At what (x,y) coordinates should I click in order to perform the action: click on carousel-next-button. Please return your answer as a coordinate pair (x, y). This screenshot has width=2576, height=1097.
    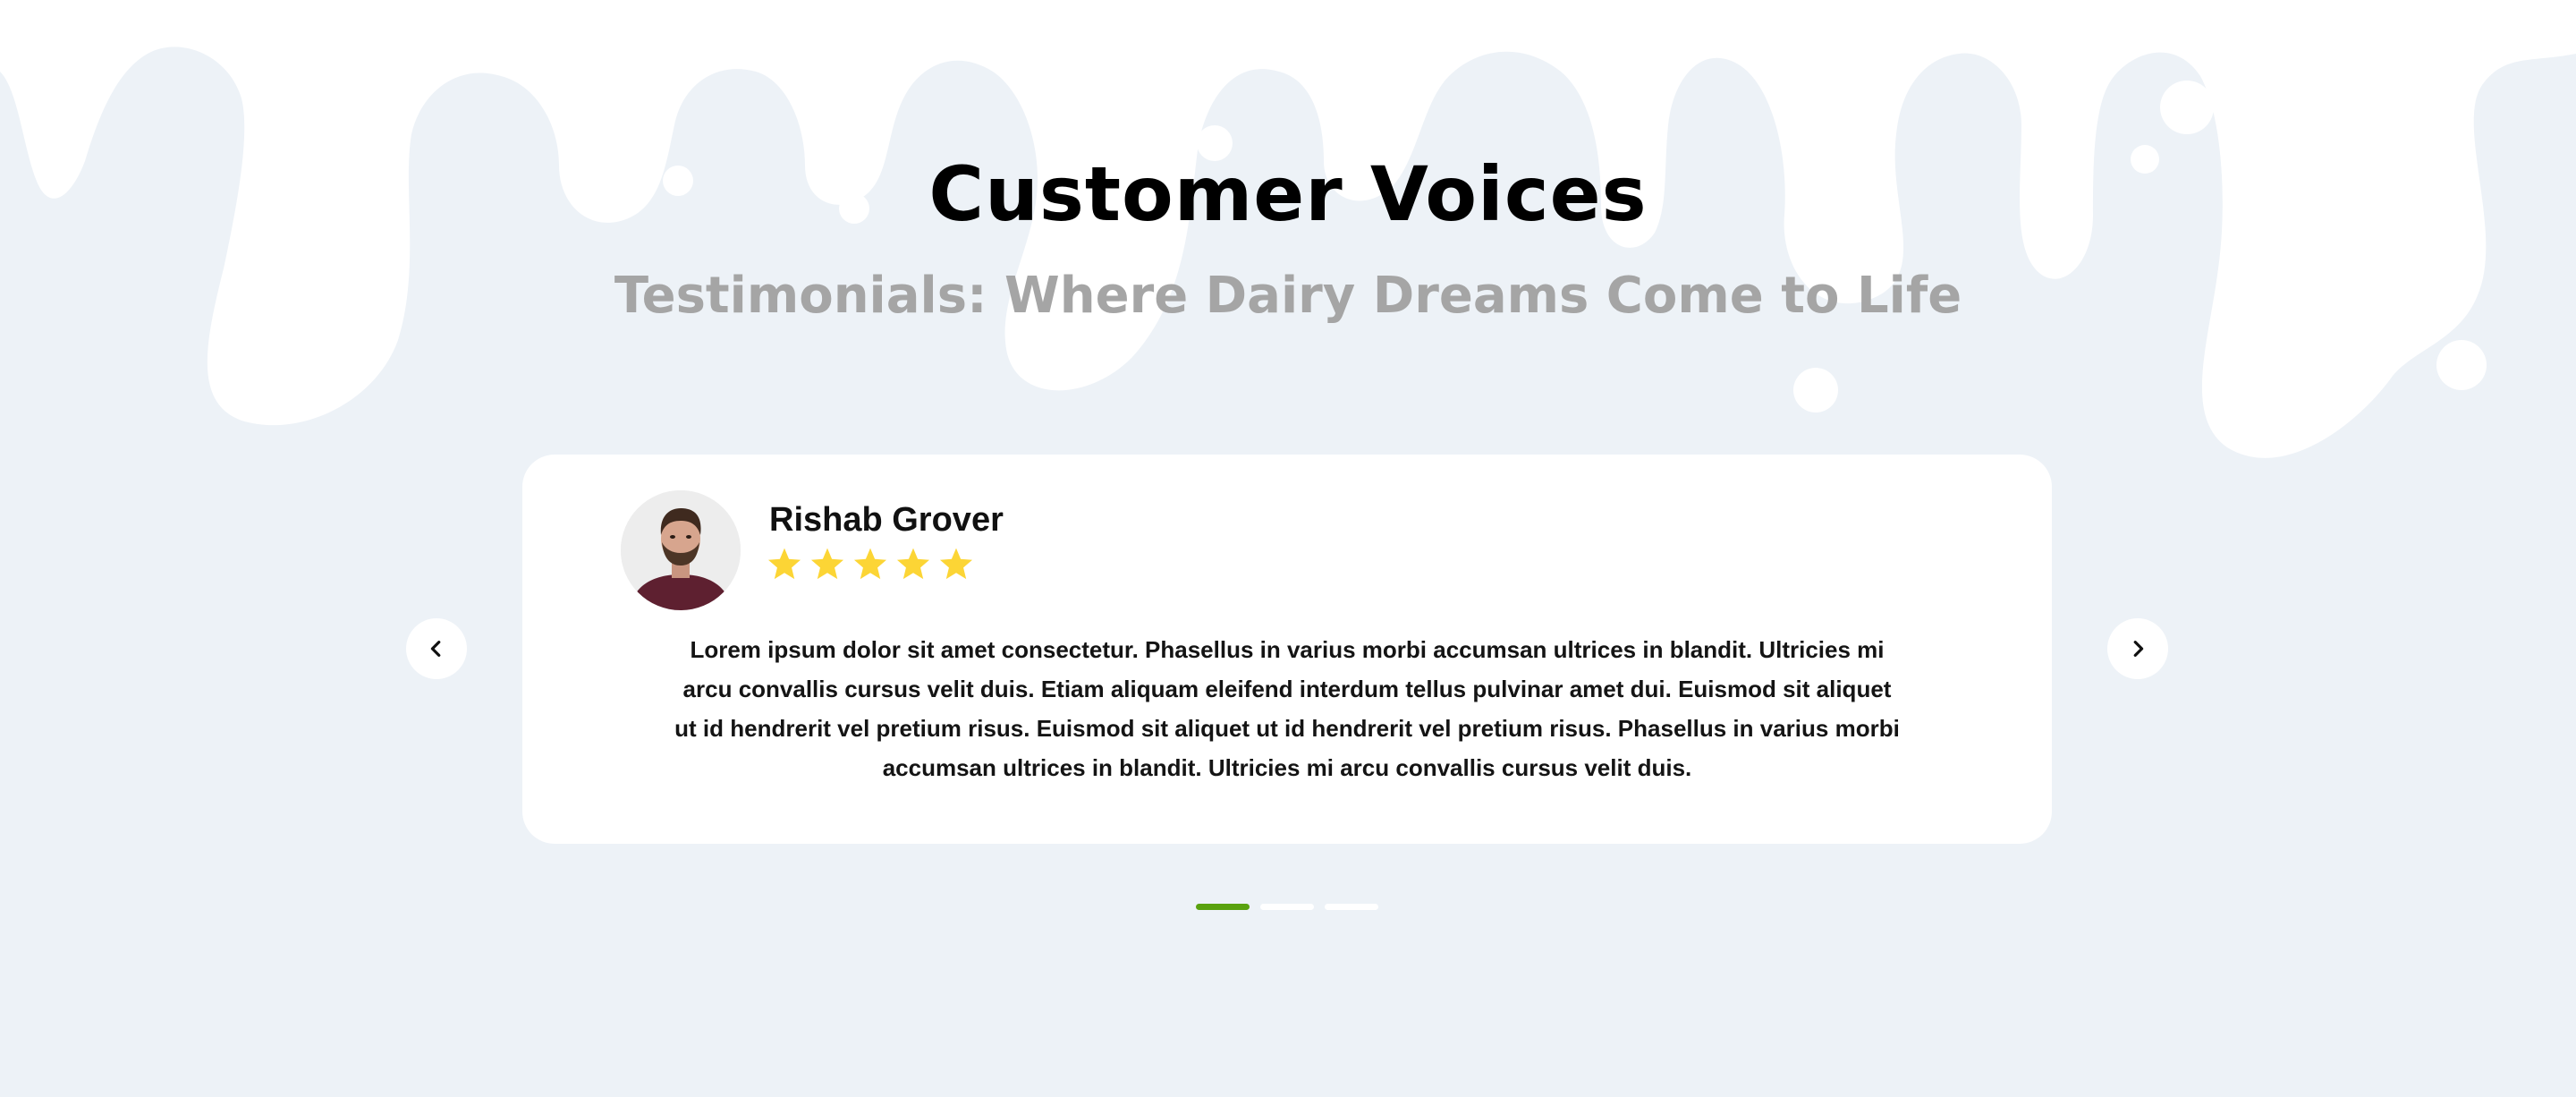
    Looking at the image, I should click on (2137, 648).